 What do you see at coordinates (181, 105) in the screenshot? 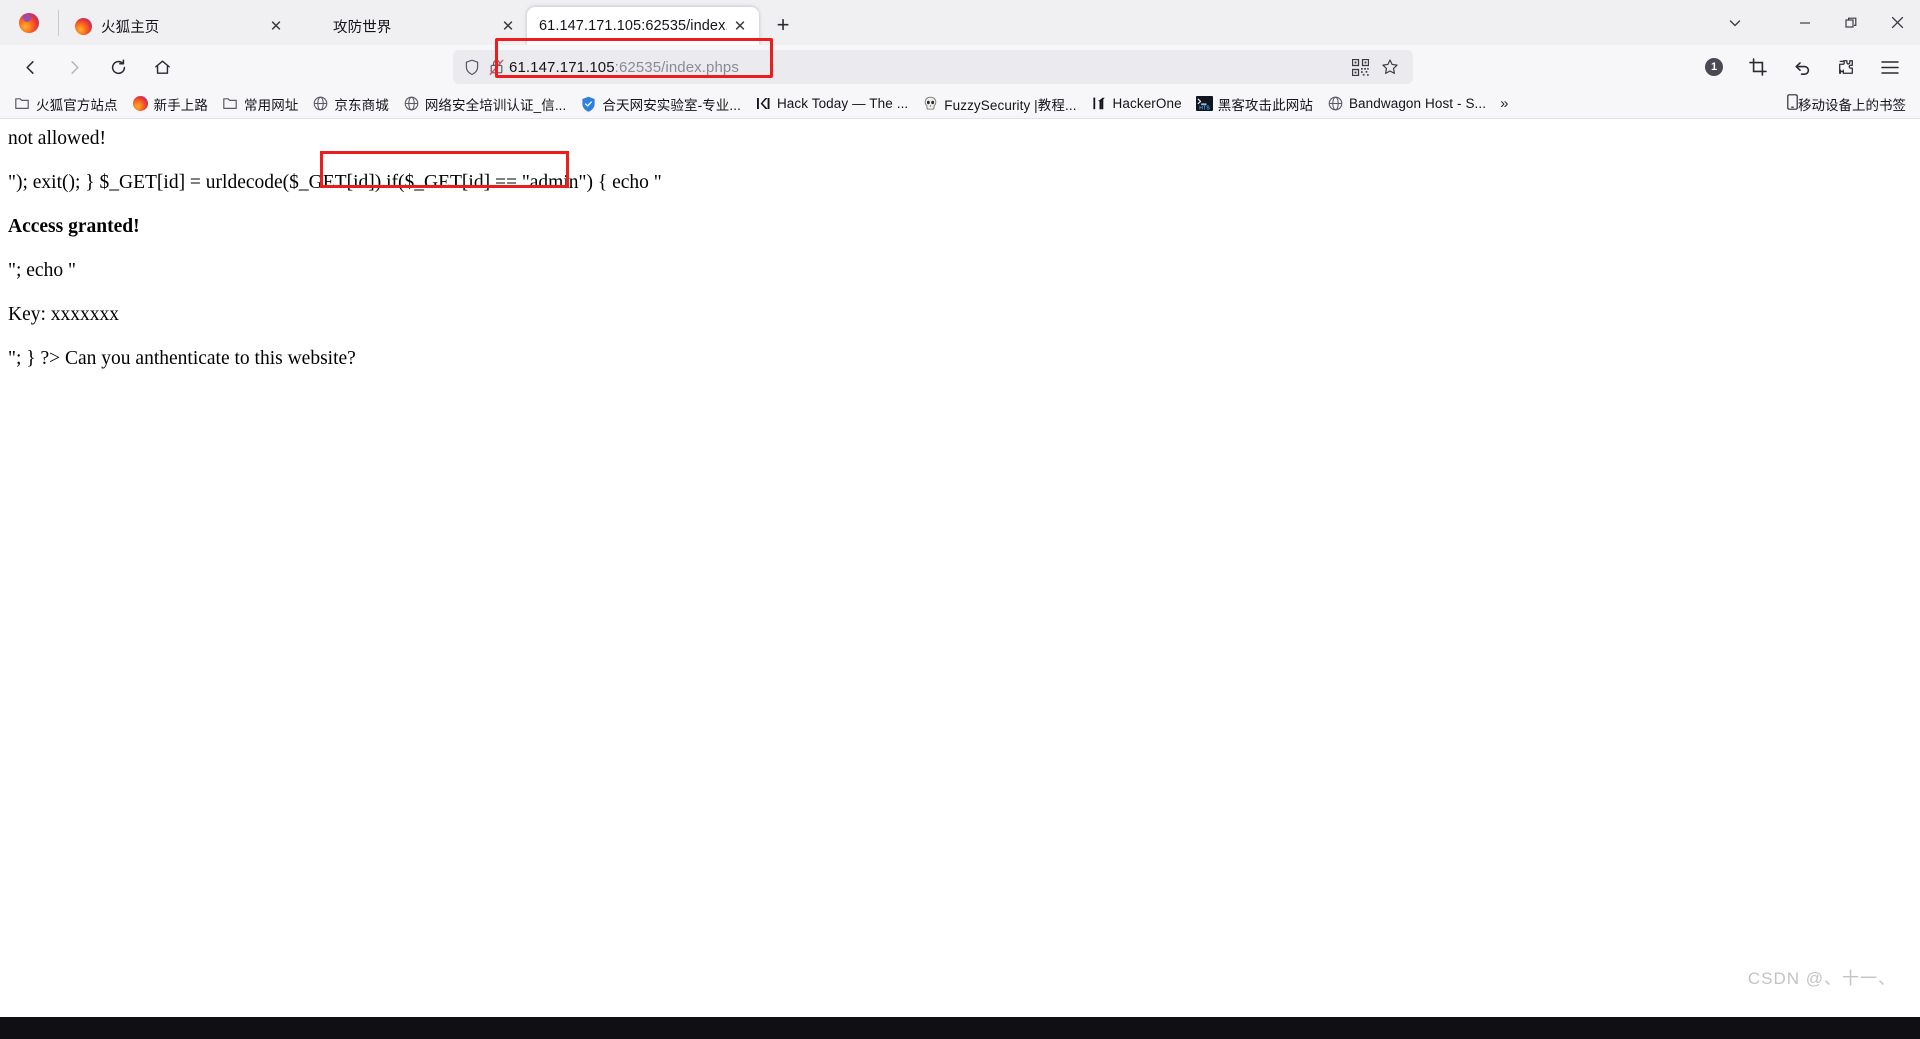
I see `bookmark-label: 新手上路` at bounding box center [181, 105].